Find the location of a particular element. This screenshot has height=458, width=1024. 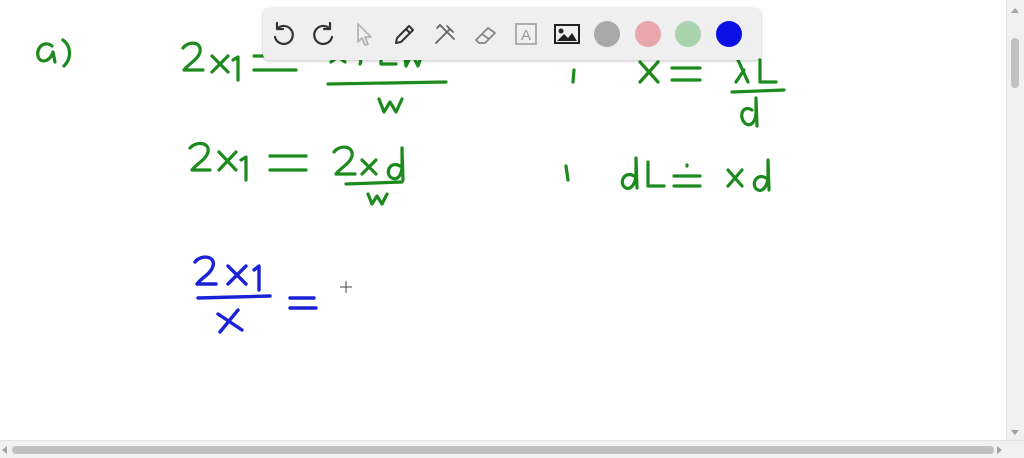

text-tool: A is located at coordinates (526, 34).